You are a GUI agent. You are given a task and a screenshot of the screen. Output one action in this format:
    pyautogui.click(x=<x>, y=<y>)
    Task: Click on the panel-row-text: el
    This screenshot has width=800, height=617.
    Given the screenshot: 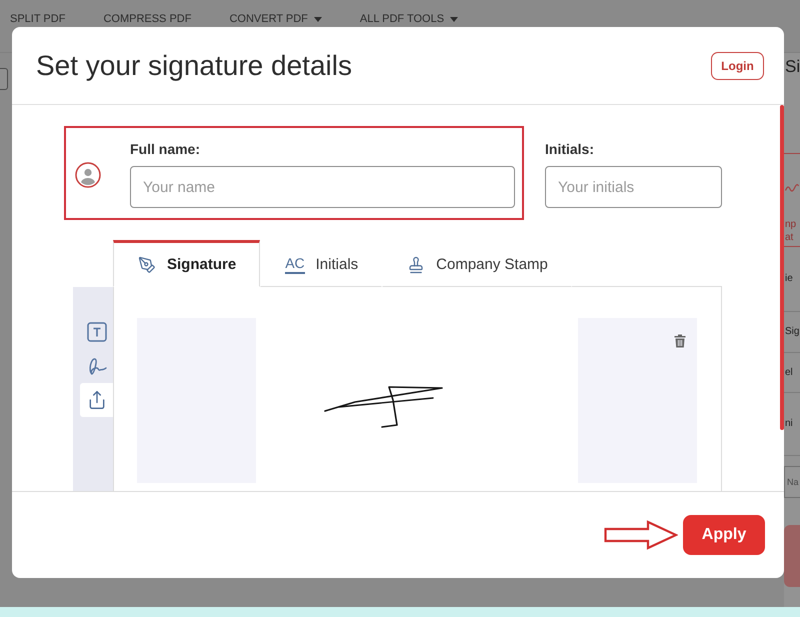 What is the action you would take?
    pyautogui.click(x=789, y=372)
    